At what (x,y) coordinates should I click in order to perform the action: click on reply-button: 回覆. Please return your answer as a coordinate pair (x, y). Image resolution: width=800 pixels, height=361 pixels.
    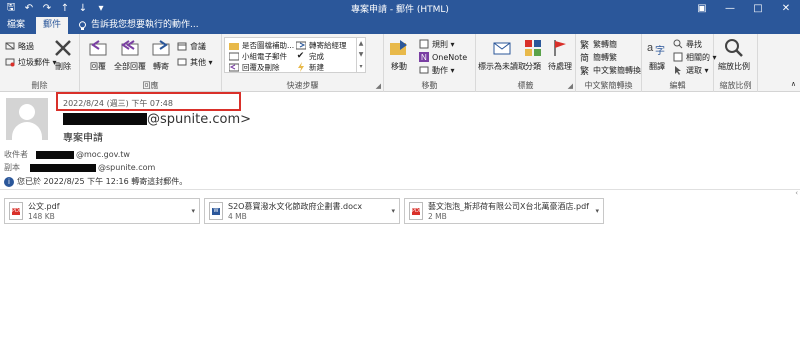
    Looking at the image, I should click on (98, 54).